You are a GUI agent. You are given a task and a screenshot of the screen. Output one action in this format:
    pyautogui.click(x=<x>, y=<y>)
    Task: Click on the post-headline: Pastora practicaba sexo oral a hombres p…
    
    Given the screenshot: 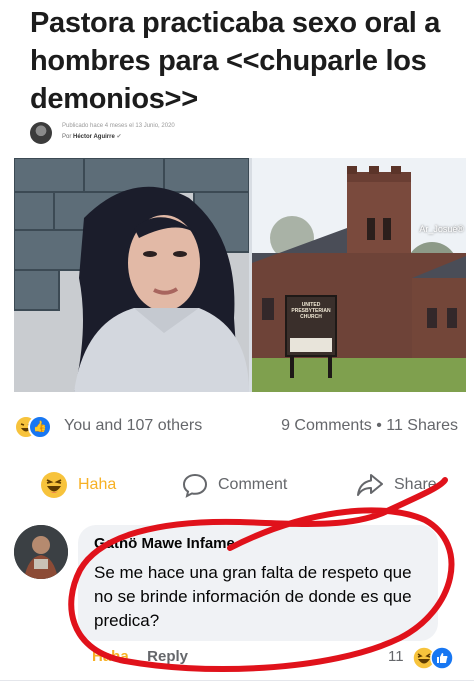 What is the action you would take?
    pyautogui.click(x=235, y=61)
    